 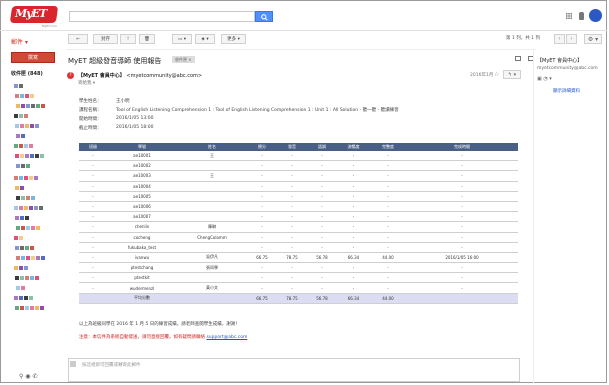 What do you see at coordinates (566, 91) in the screenshot?
I see `show-details-link: 顯示詳細資料` at bounding box center [566, 91].